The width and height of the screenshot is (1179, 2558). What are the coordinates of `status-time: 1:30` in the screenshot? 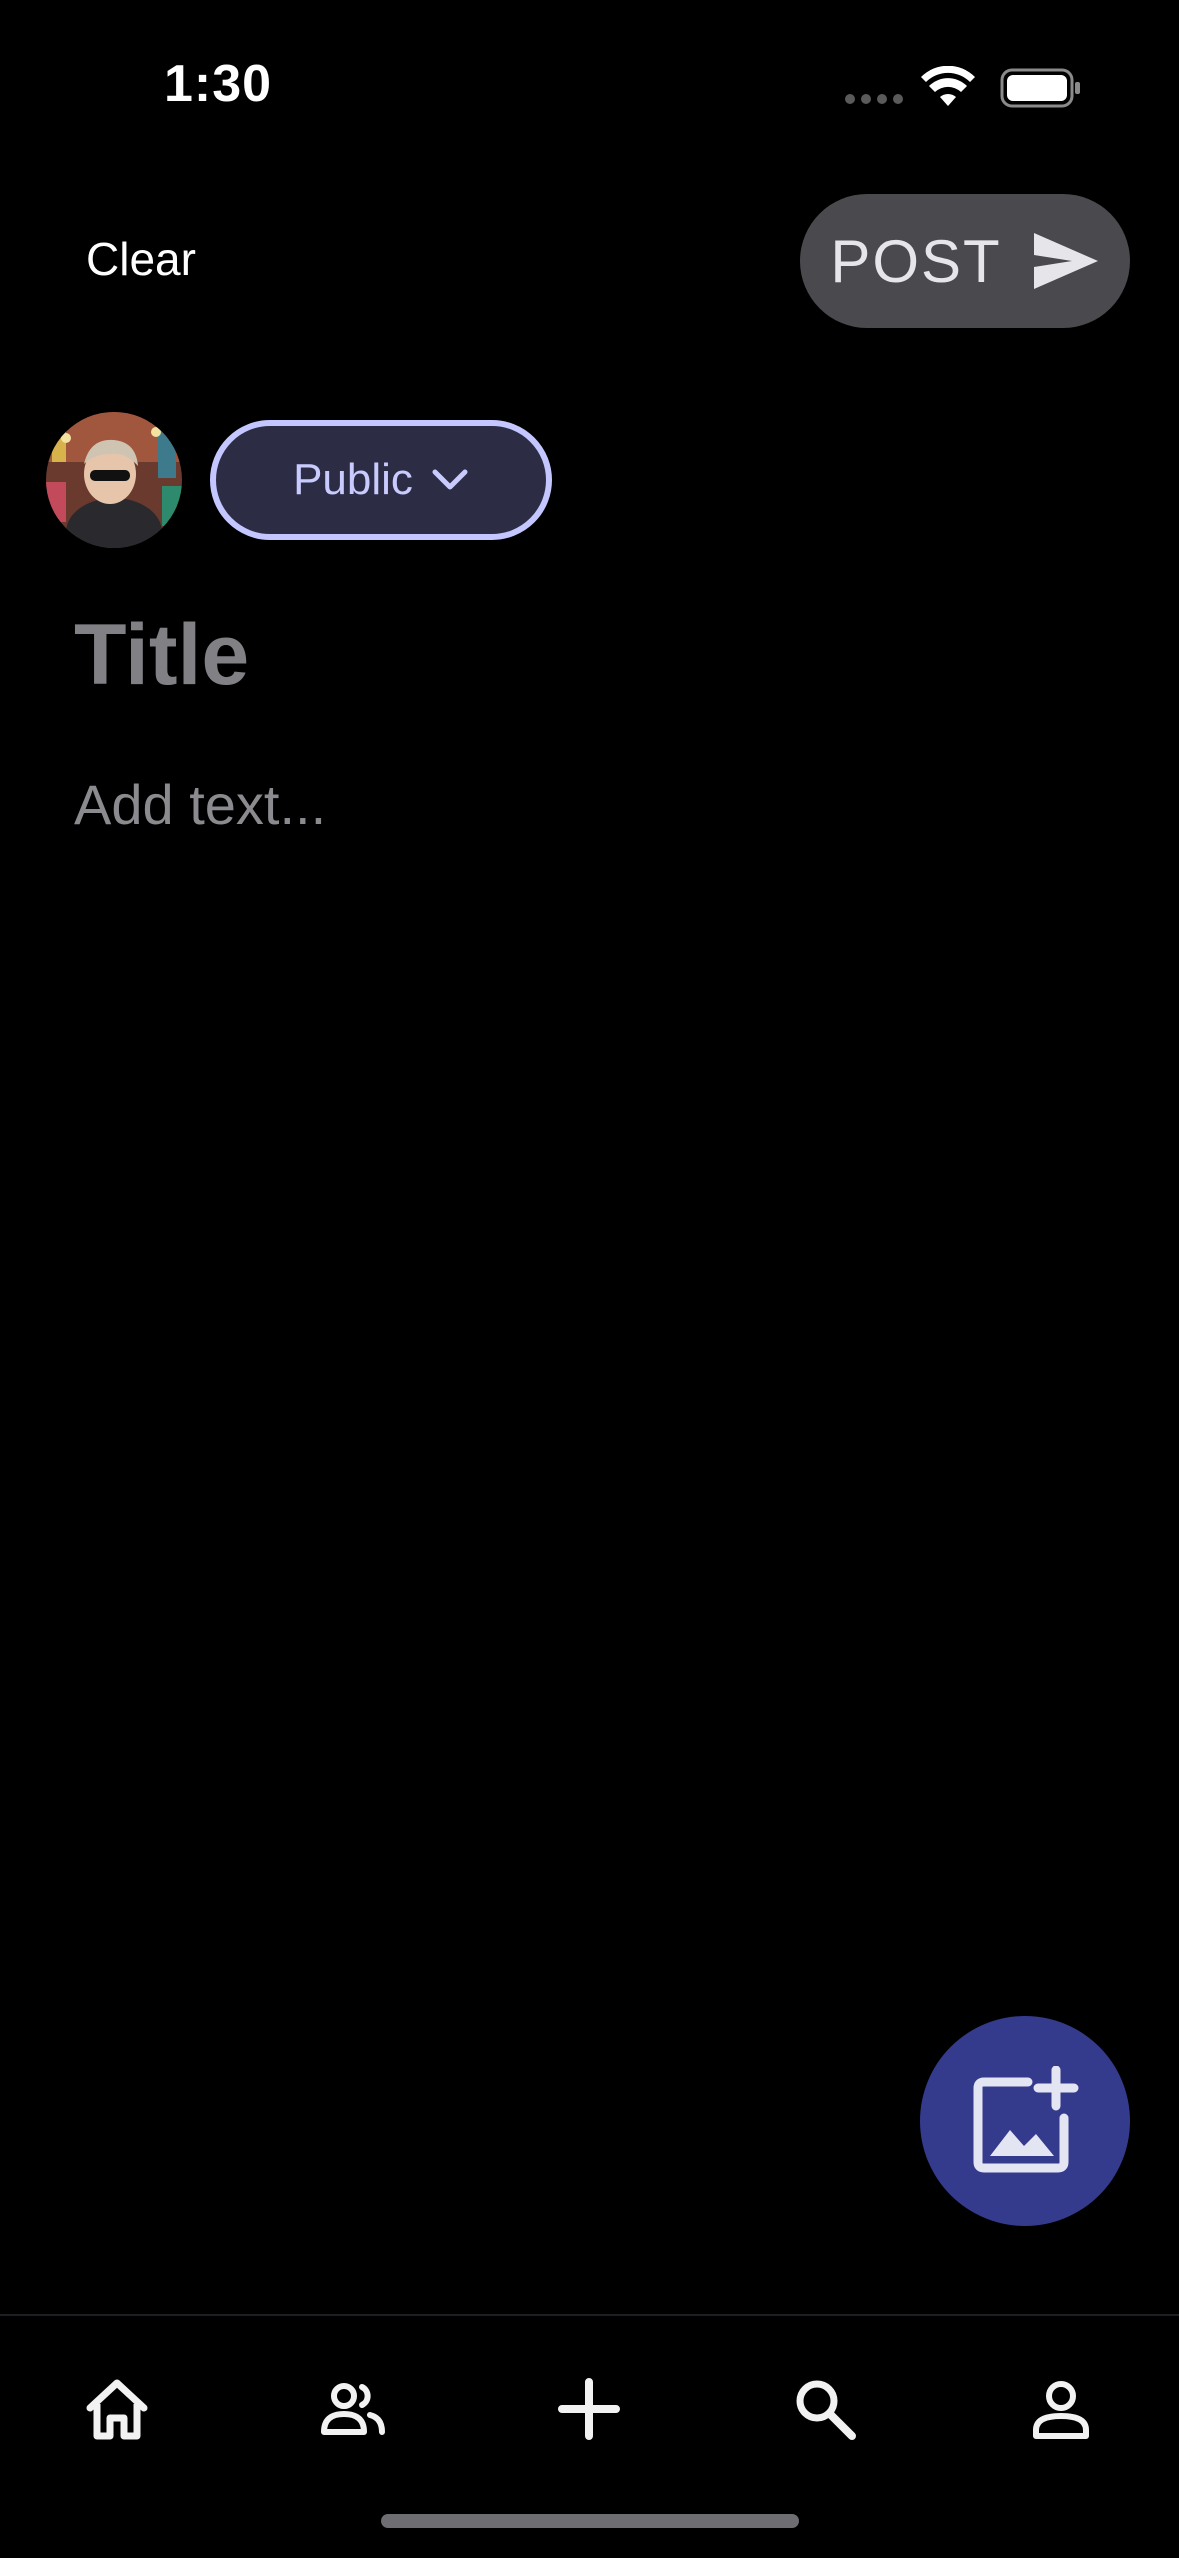 It's located at (218, 84).